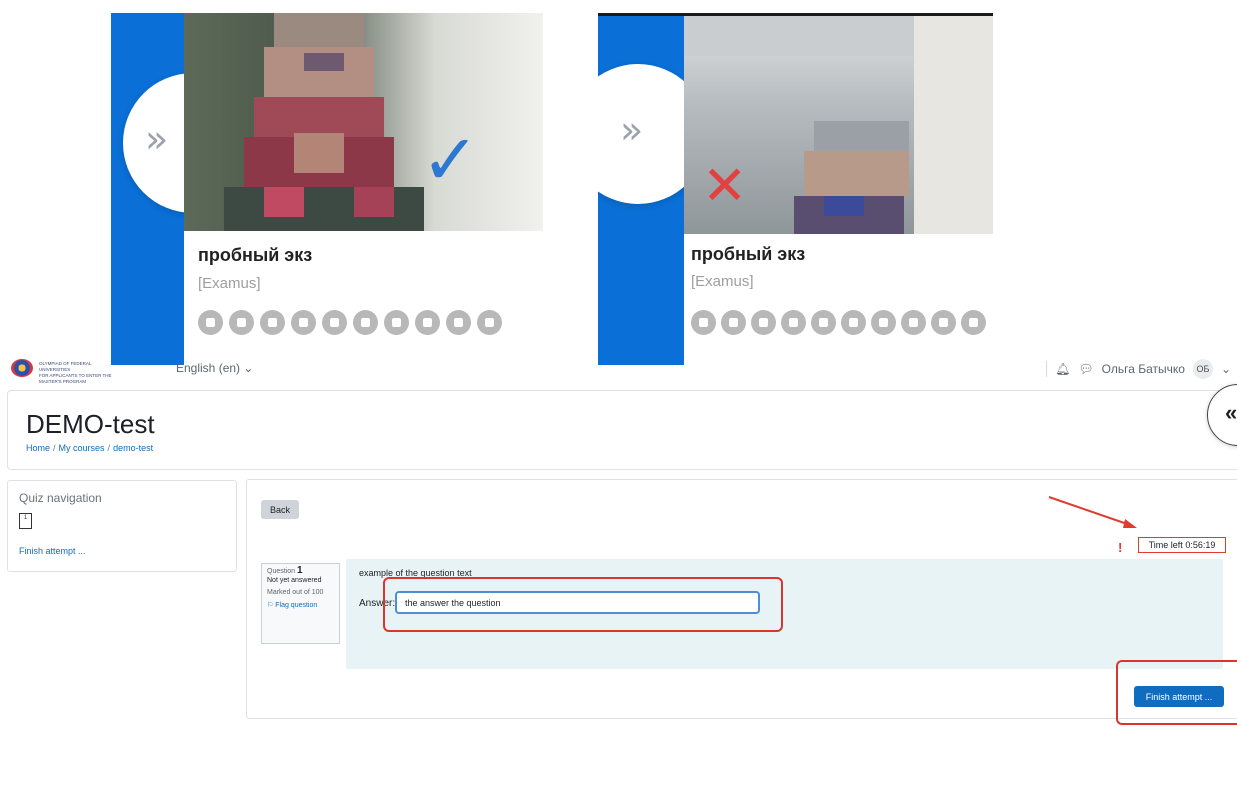 This screenshot has height=803, width=1237. Describe the element at coordinates (1085, 369) in the screenshot. I see `message-icon: 💬︎` at that location.